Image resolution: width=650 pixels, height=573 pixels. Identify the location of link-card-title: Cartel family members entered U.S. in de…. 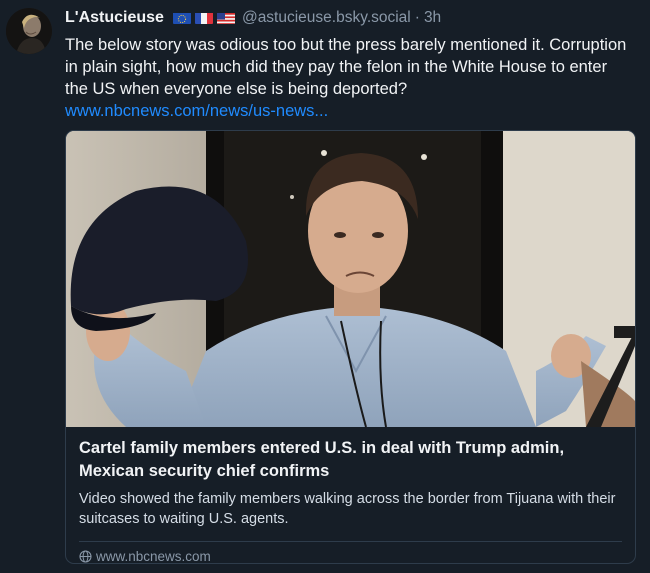
(350, 460).